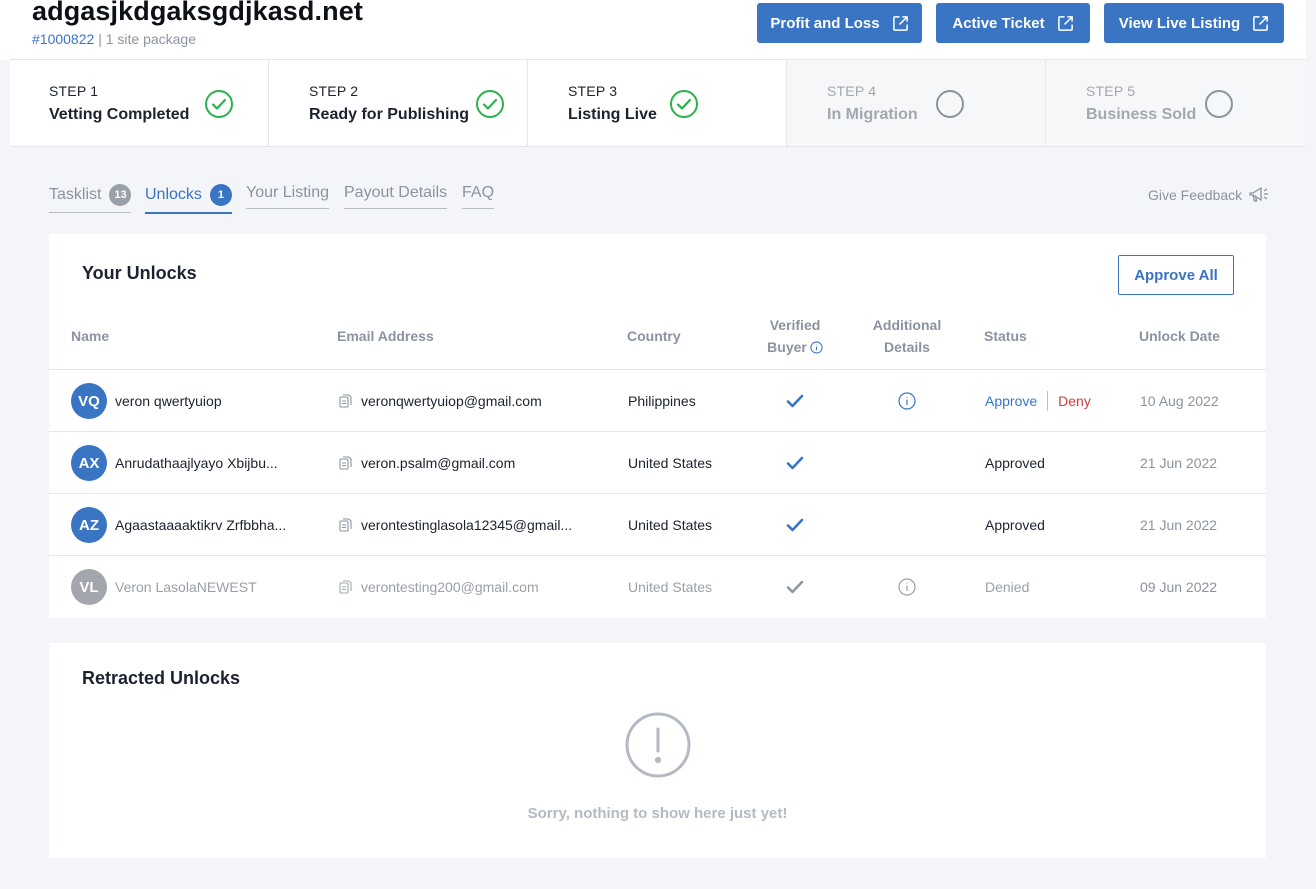 This screenshot has height=889, width=1316. Describe the element at coordinates (89, 525) in the screenshot. I see `avatar: AZ` at that location.